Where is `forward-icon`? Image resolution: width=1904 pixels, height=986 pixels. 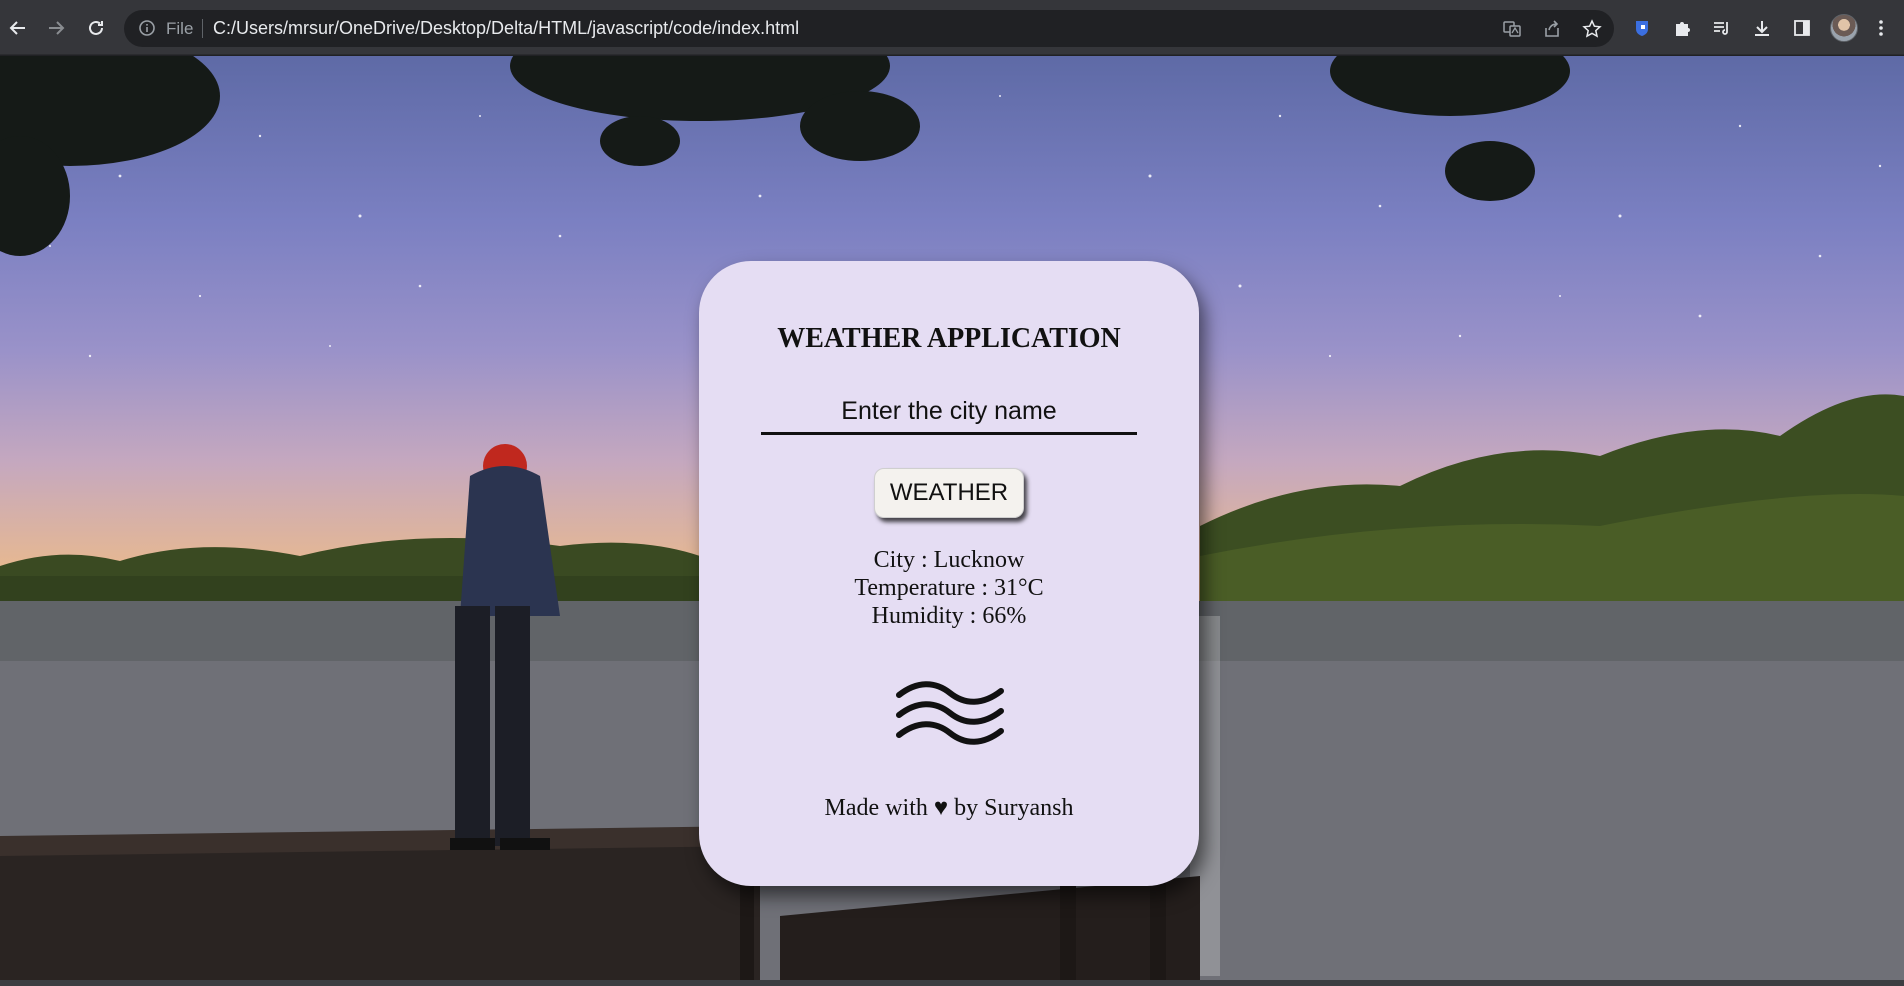 forward-icon is located at coordinates (56, 28).